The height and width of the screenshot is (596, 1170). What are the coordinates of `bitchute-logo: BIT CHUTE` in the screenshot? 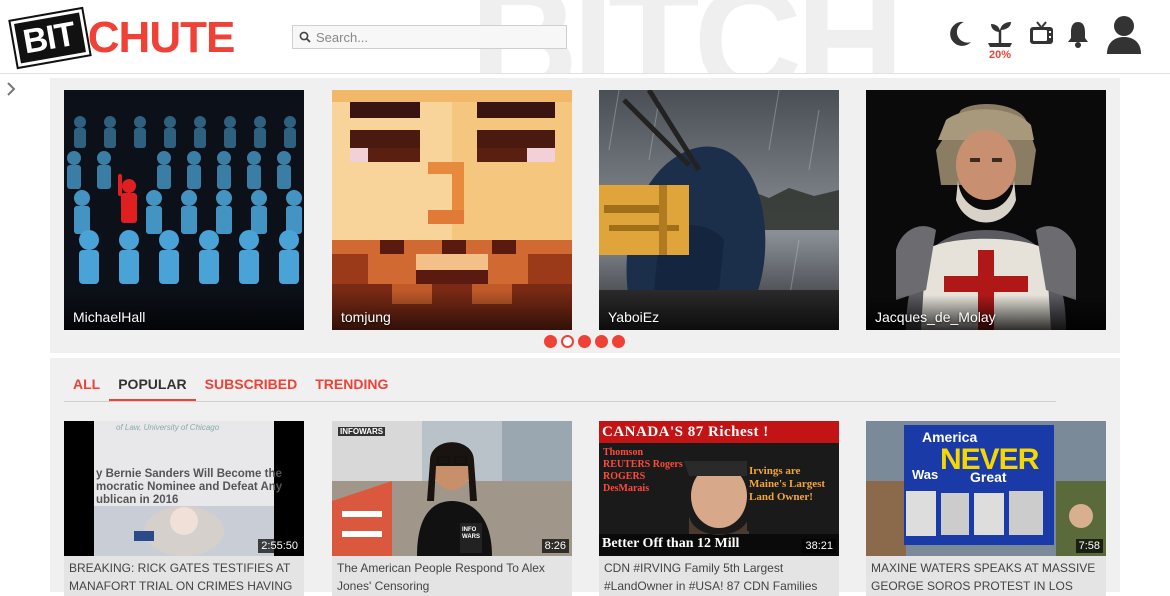 It's located at (123, 38).